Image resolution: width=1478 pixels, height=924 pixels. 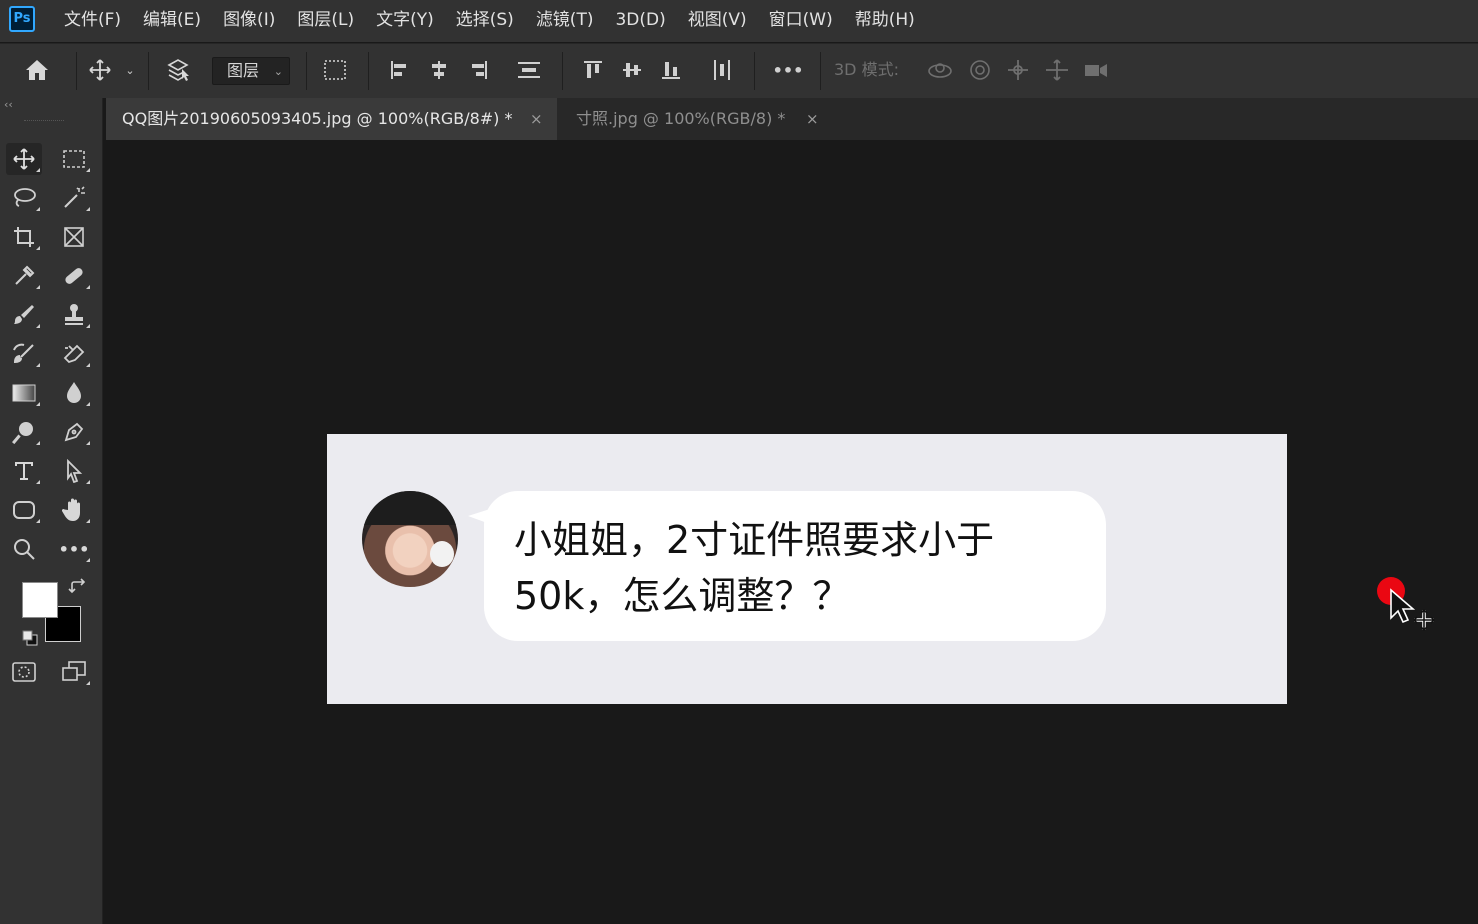 I want to click on document-tab: 寸照.jpg @ 100%(RGB/8) * ×, so click(x=695, y=119).